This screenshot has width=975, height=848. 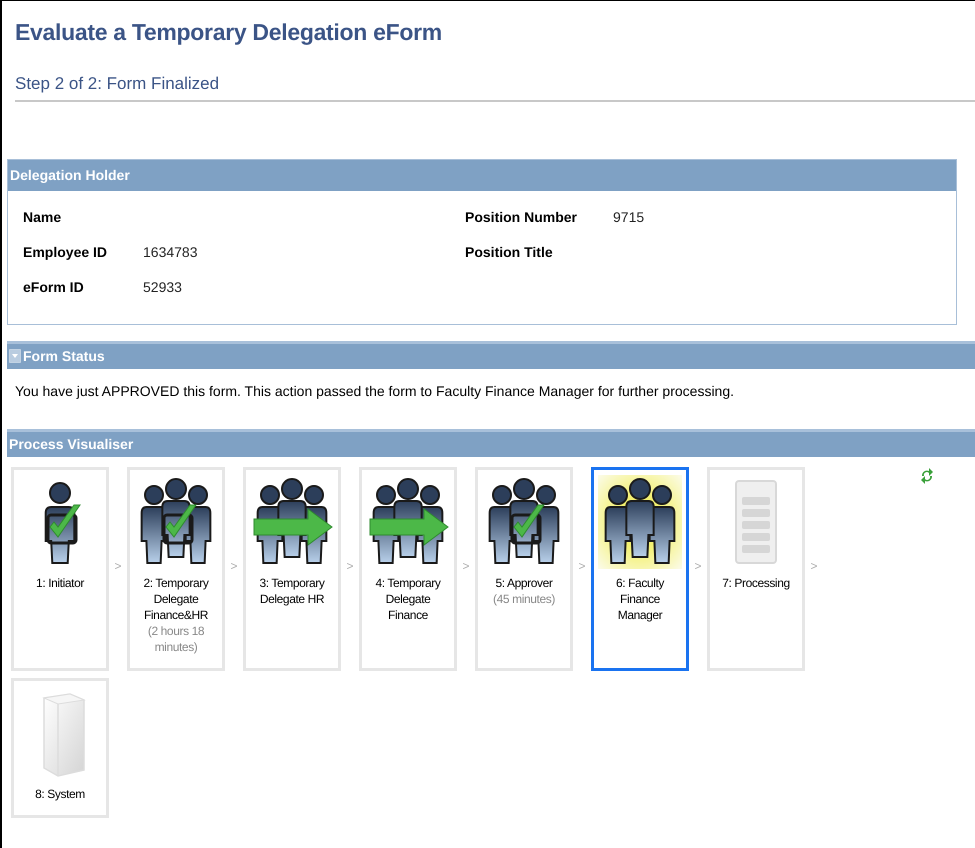 What do you see at coordinates (640, 599) in the screenshot?
I see `step-label: 6: Faculty Finance Manager` at bounding box center [640, 599].